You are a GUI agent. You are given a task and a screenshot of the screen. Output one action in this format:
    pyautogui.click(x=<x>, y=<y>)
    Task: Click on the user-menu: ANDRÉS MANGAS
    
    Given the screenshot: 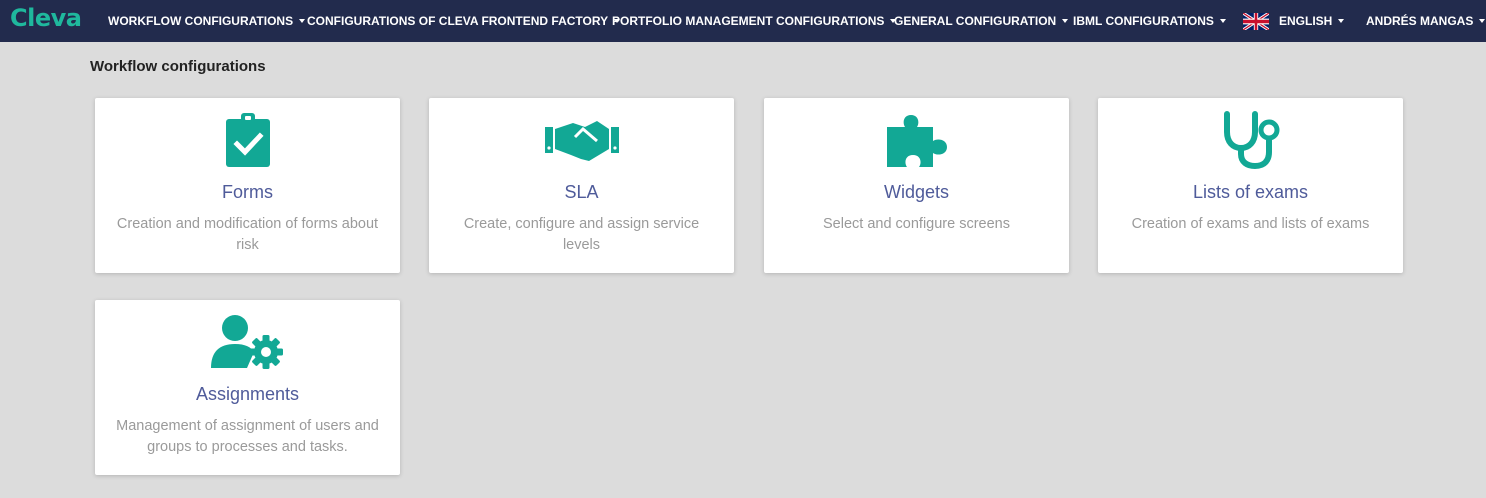 What is the action you would take?
    pyautogui.click(x=1426, y=21)
    